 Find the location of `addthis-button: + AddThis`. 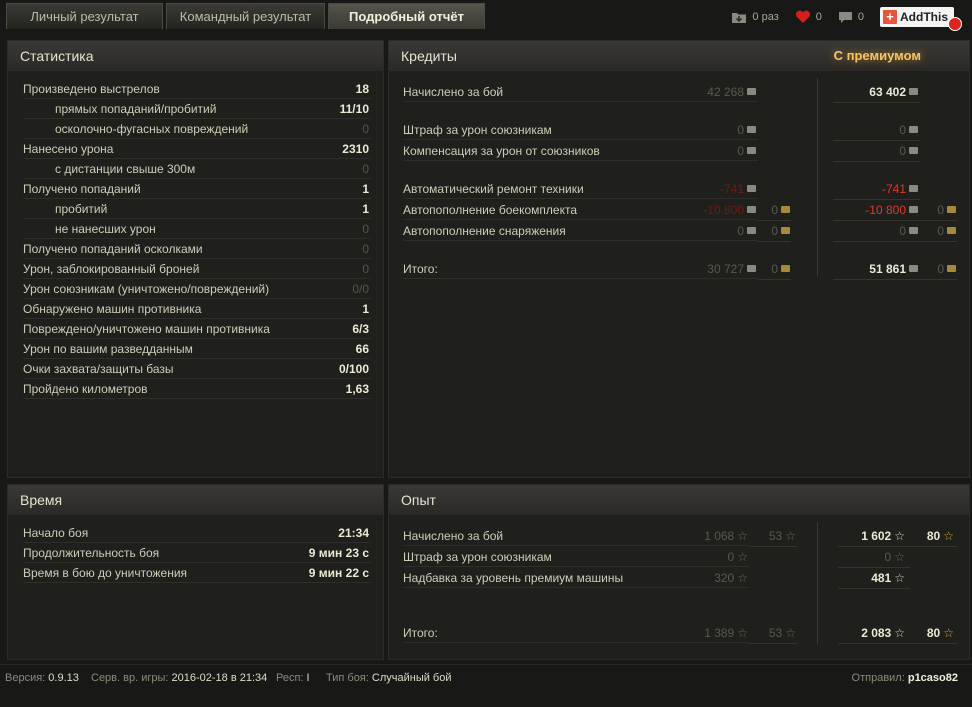

addthis-button: + AddThis is located at coordinates (921, 19).